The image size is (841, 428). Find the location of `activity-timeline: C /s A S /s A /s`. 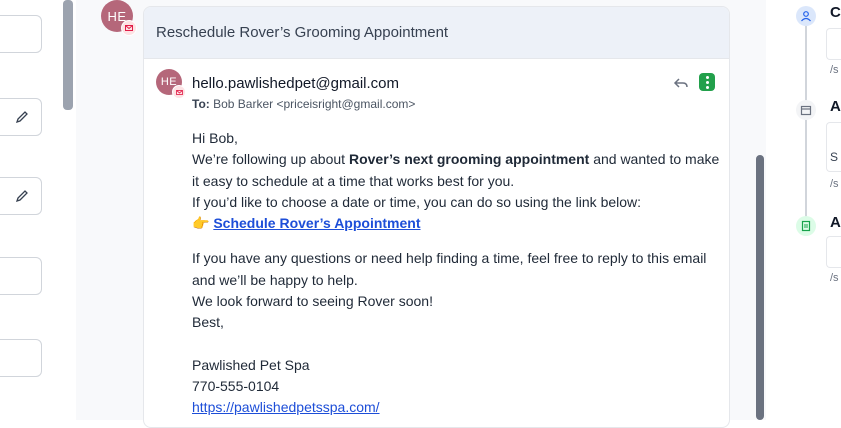

activity-timeline: C /s A S /s A /s is located at coordinates (803, 210).